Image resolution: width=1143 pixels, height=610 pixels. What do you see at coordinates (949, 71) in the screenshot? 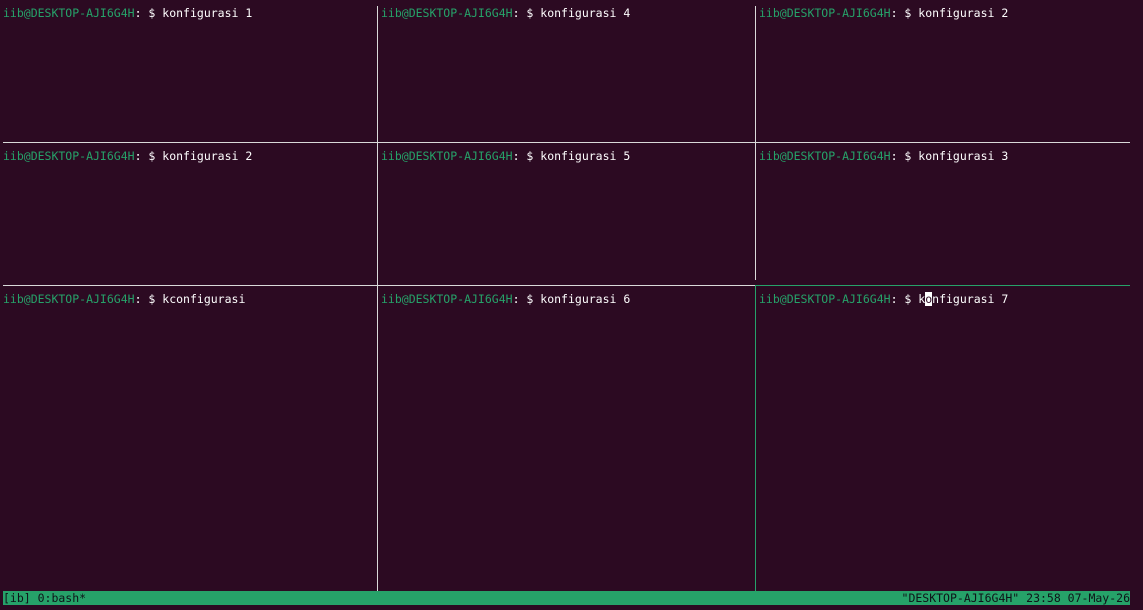
I see `pane-3: iib@DESKTOP-AJI6G4H: $ konfigurasi 2` at bounding box center [949, 71].